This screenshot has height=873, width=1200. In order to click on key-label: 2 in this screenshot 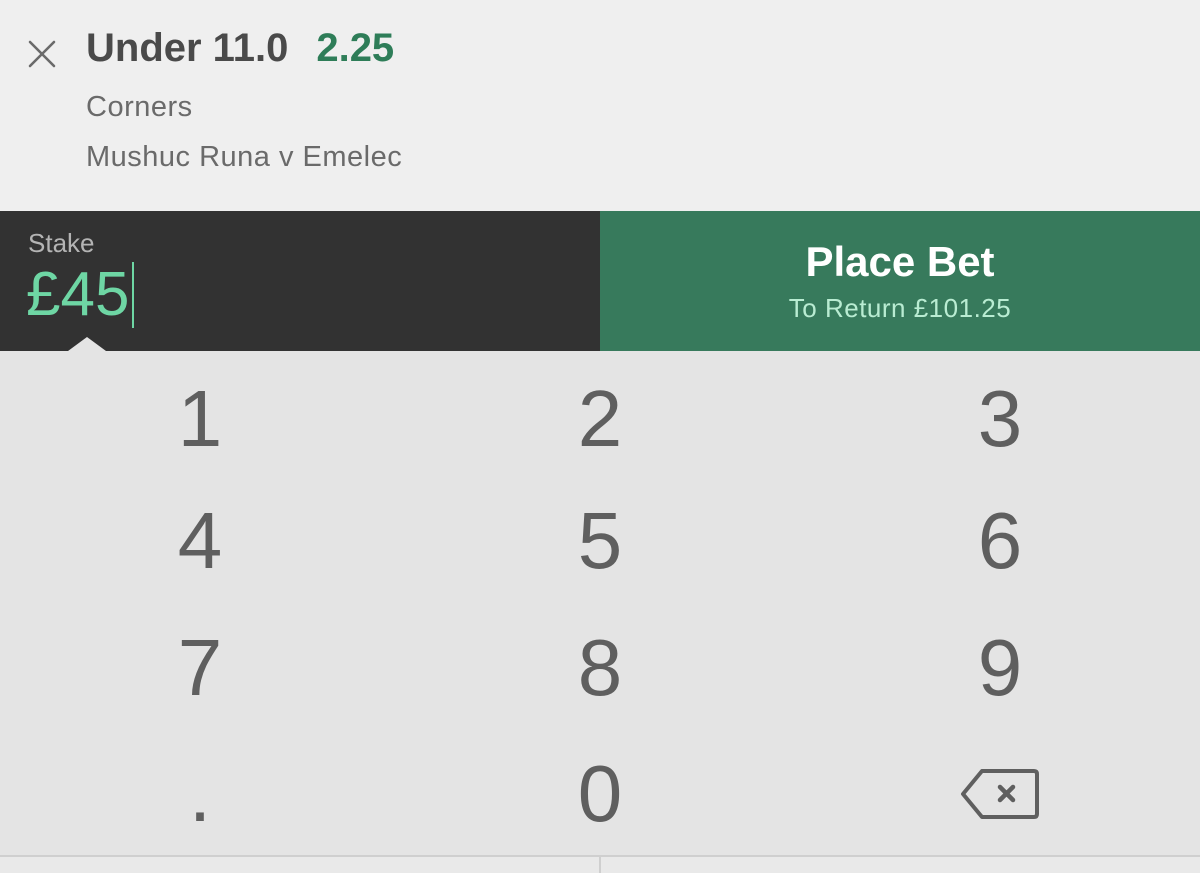, I will do `click(600, 418)`.